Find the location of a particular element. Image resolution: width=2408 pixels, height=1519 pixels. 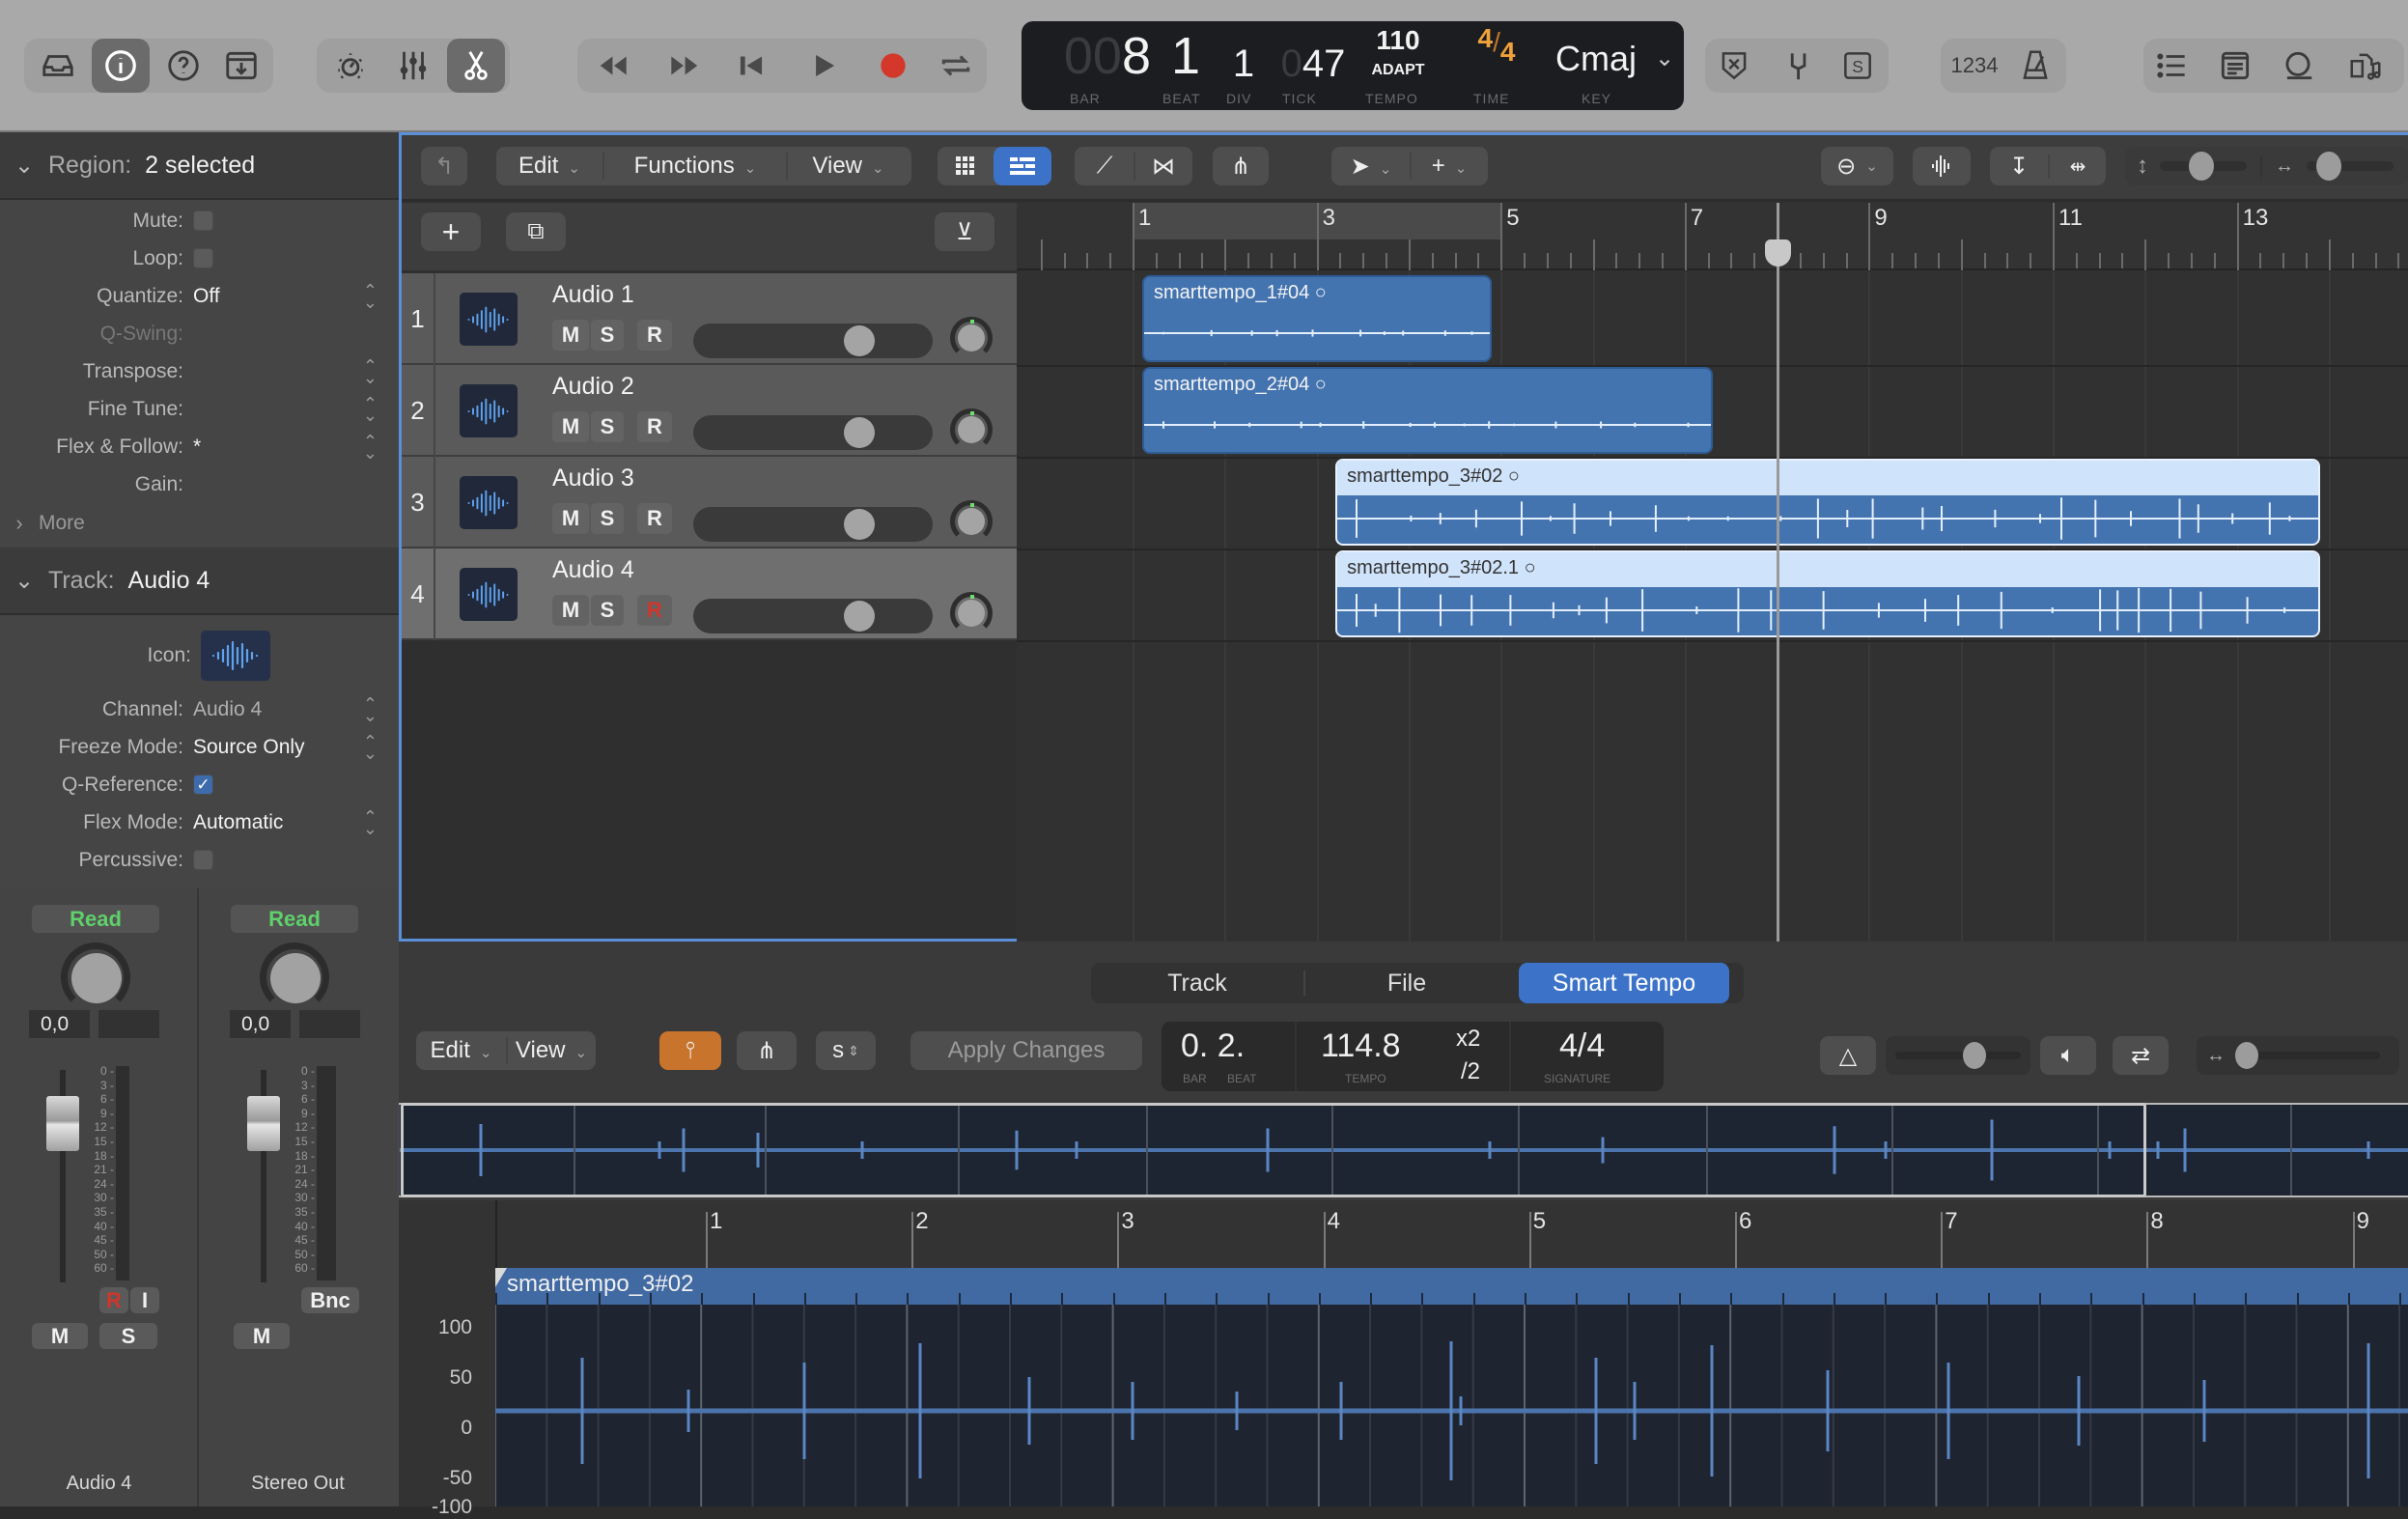

track-name: Audio 3 is located at coordinates (593, 478).